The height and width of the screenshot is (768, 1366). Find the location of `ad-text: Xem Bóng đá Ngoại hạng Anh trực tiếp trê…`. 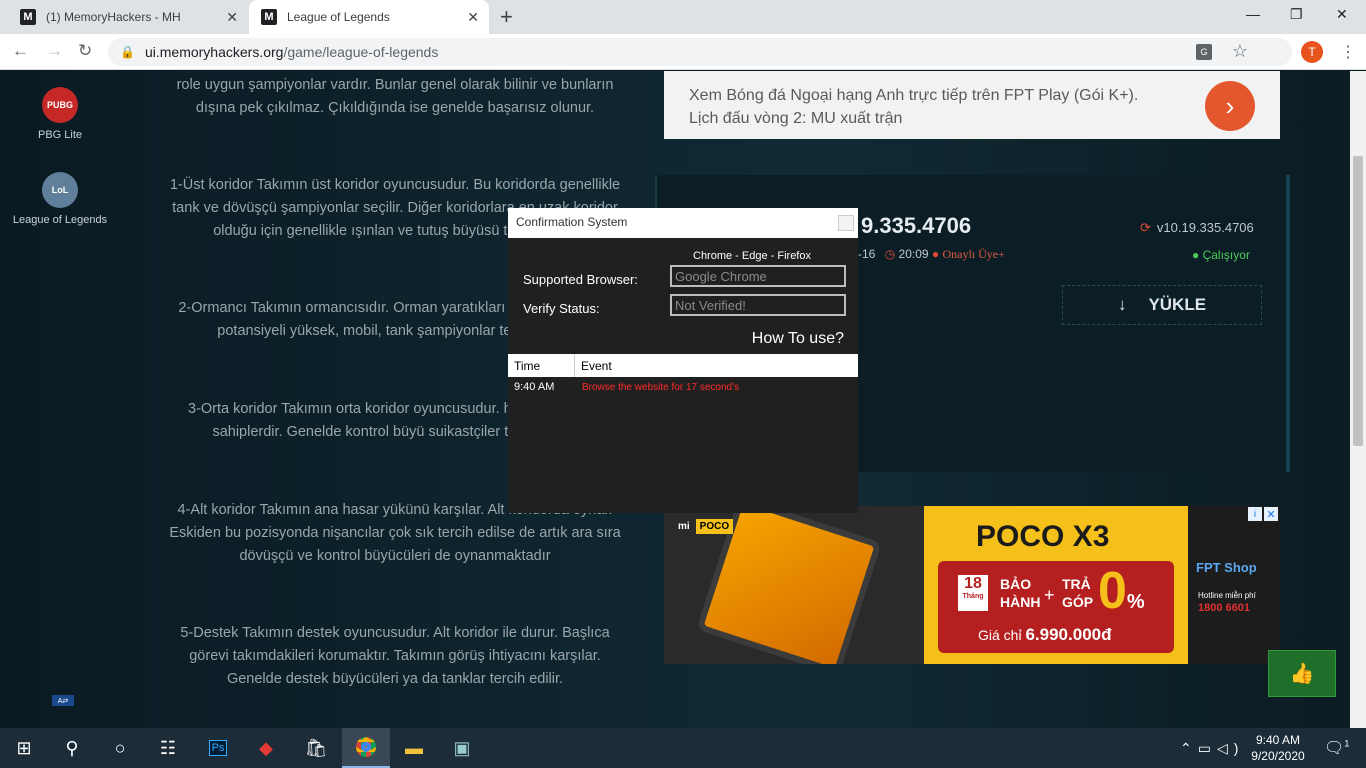

ad-text: Xem Bóng đá Ngoại hạng Anh trực tiếp trê… is located at coordinates (913, 107).